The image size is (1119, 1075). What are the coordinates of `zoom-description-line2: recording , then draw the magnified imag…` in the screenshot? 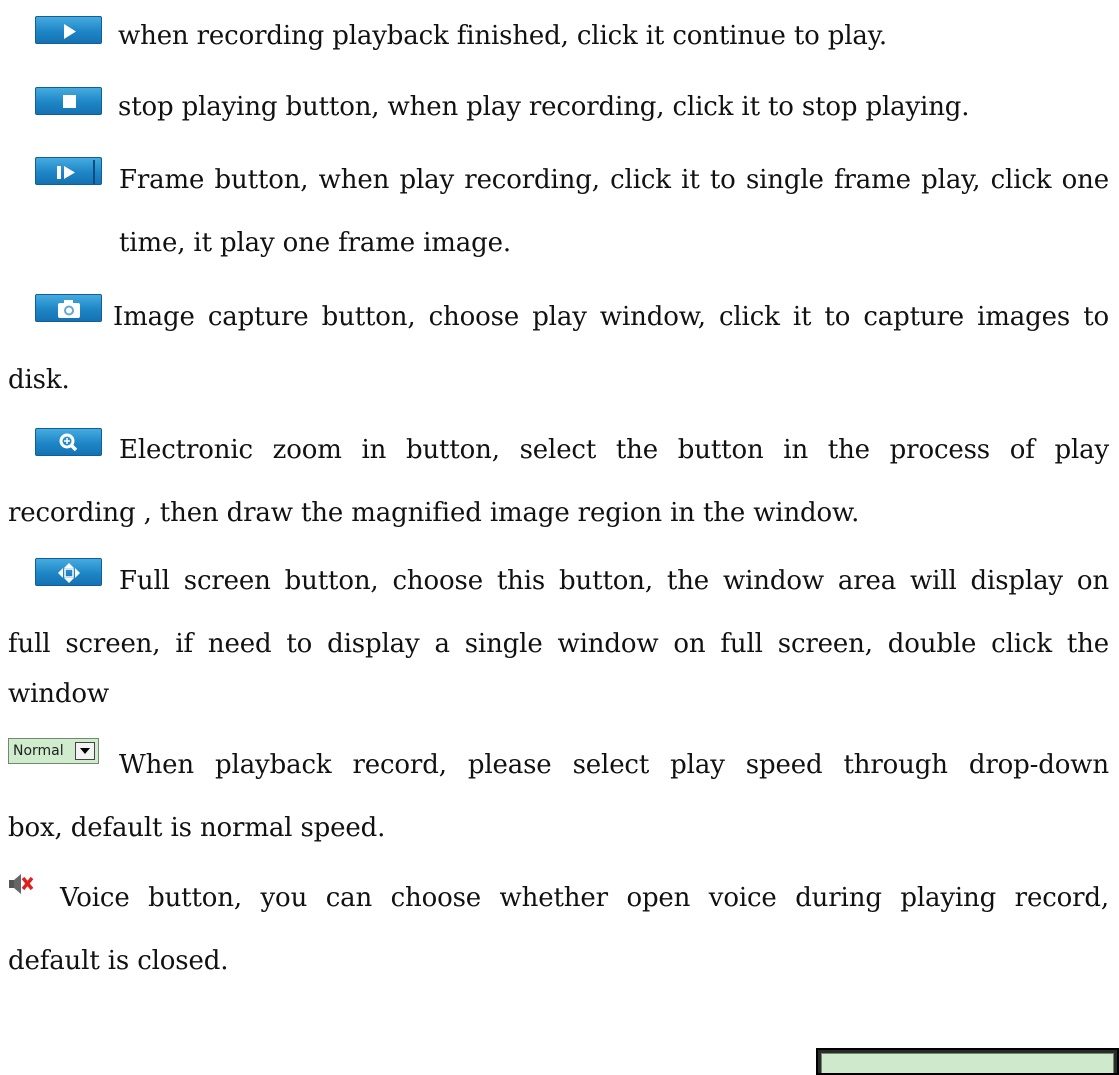 It's located at (434, 513).